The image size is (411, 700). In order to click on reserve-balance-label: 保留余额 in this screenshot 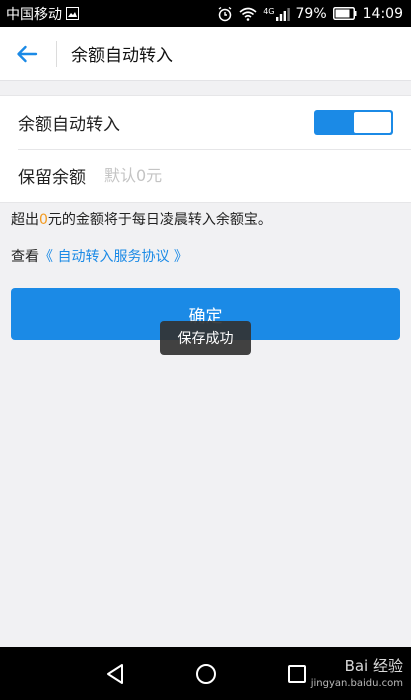, I will do `click(52, 178)`.